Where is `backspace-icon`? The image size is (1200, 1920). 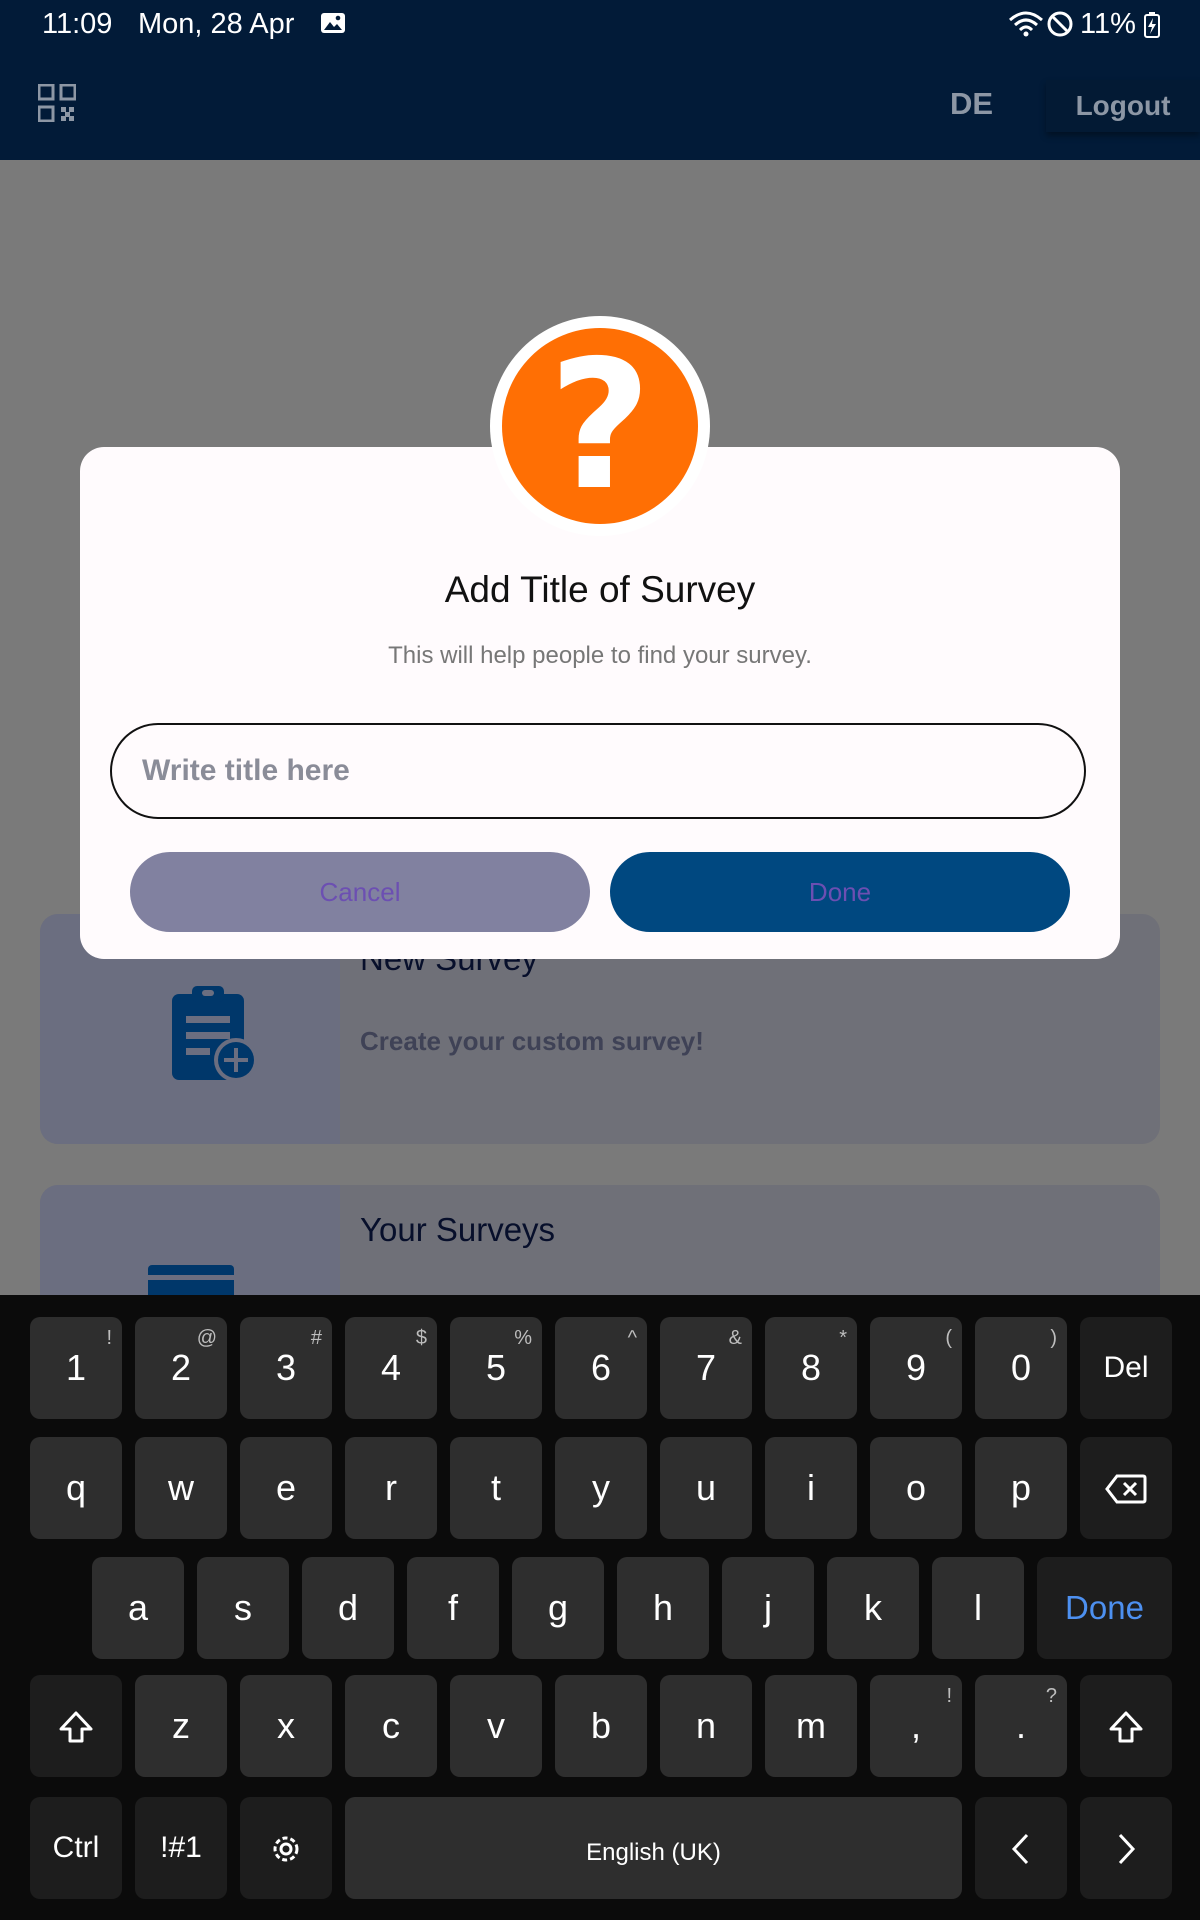 backspace-icon is located at coordinates (1126, 1489).